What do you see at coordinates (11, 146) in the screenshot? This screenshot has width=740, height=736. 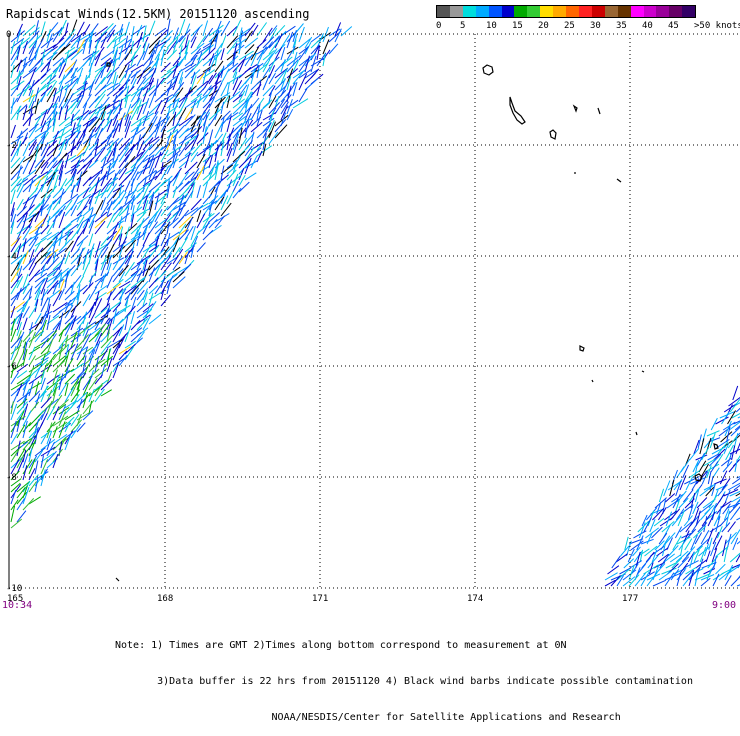 I see `latitude-label: -2` at bounding box center [11, 146].